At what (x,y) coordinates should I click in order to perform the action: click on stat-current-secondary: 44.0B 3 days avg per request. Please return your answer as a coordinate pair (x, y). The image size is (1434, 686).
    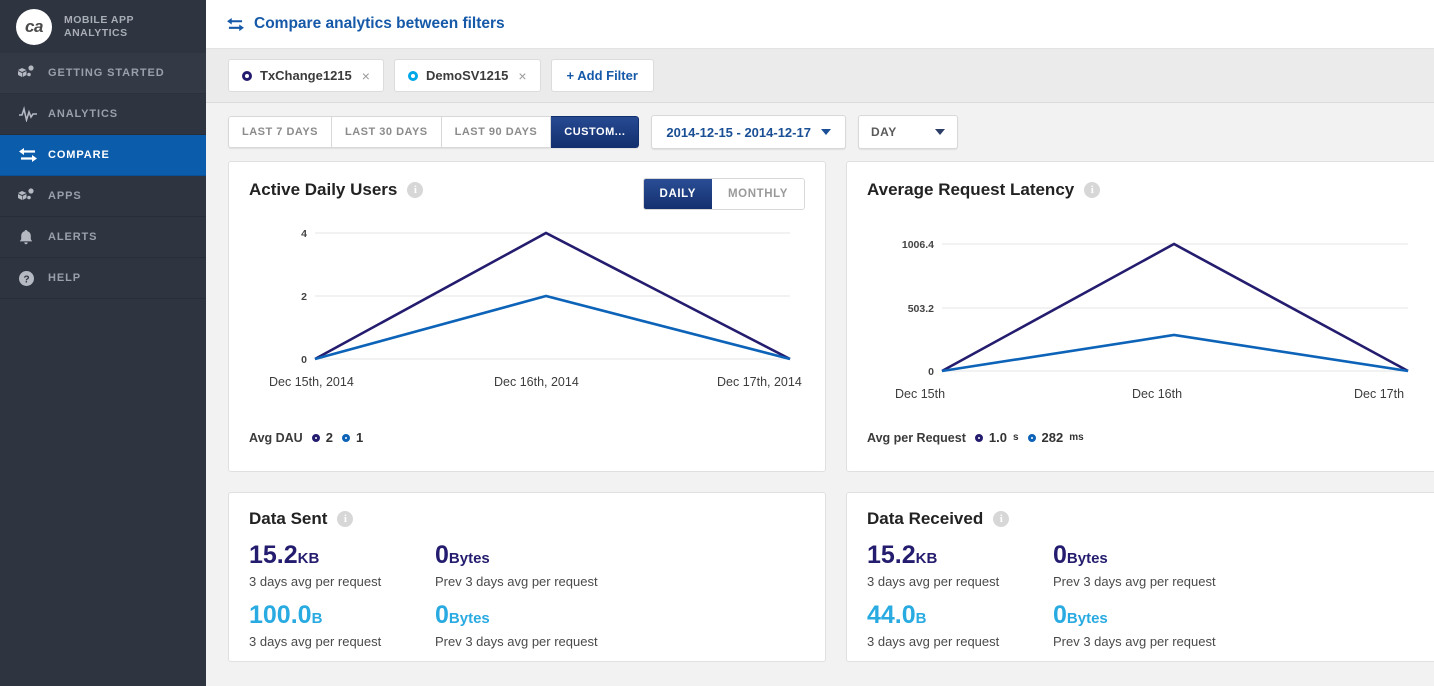
    Looking at the image, I should click on (960, 627).